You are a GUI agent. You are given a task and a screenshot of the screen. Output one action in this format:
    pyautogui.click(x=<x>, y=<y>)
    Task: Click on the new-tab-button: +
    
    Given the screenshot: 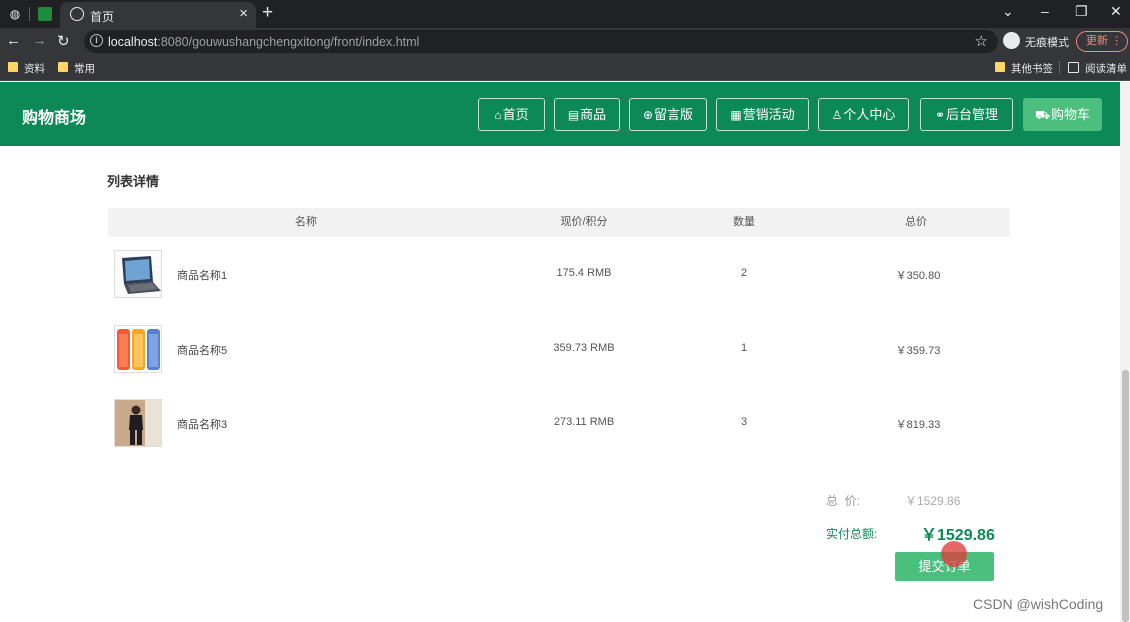 What is the action you would take?
    pyautogui.click(x=267, y=13)
    